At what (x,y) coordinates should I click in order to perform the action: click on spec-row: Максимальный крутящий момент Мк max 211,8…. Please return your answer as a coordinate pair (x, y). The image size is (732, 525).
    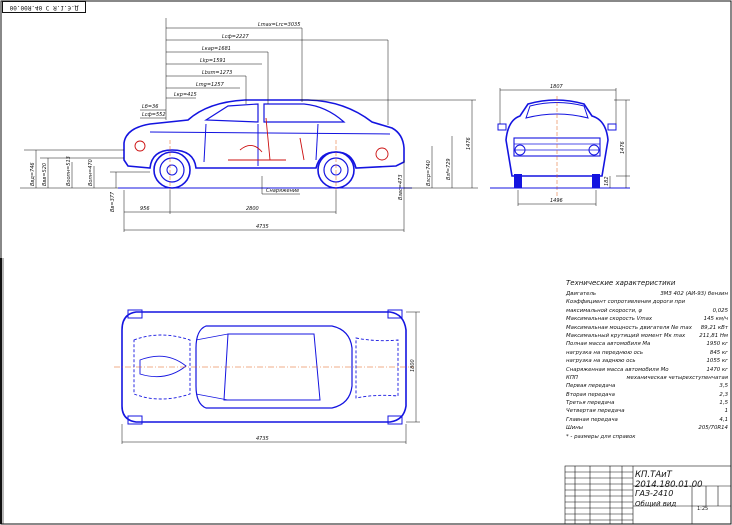
    Looking at the image, I should click on (649, 336).